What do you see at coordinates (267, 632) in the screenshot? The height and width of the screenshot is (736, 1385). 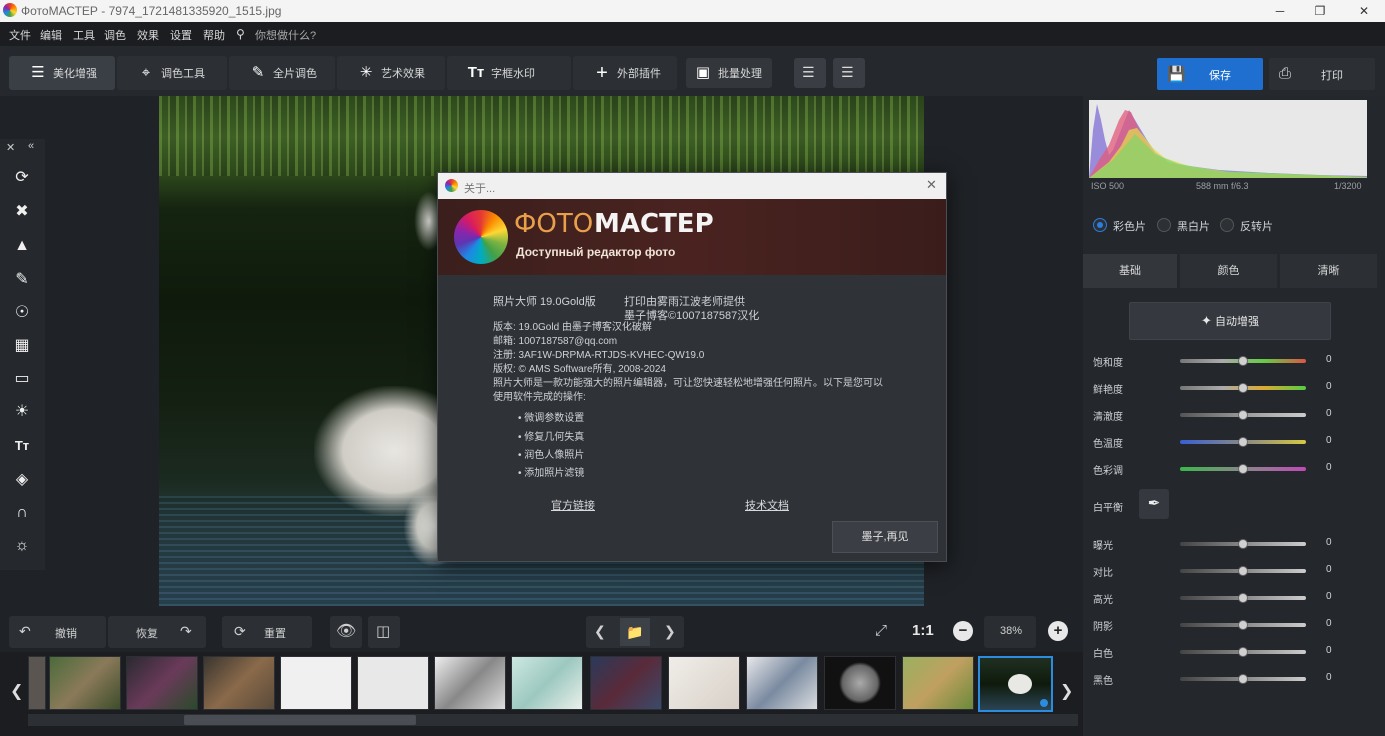 I see `reset-button: ⟳ 重置` at bounding box center [267, 632].